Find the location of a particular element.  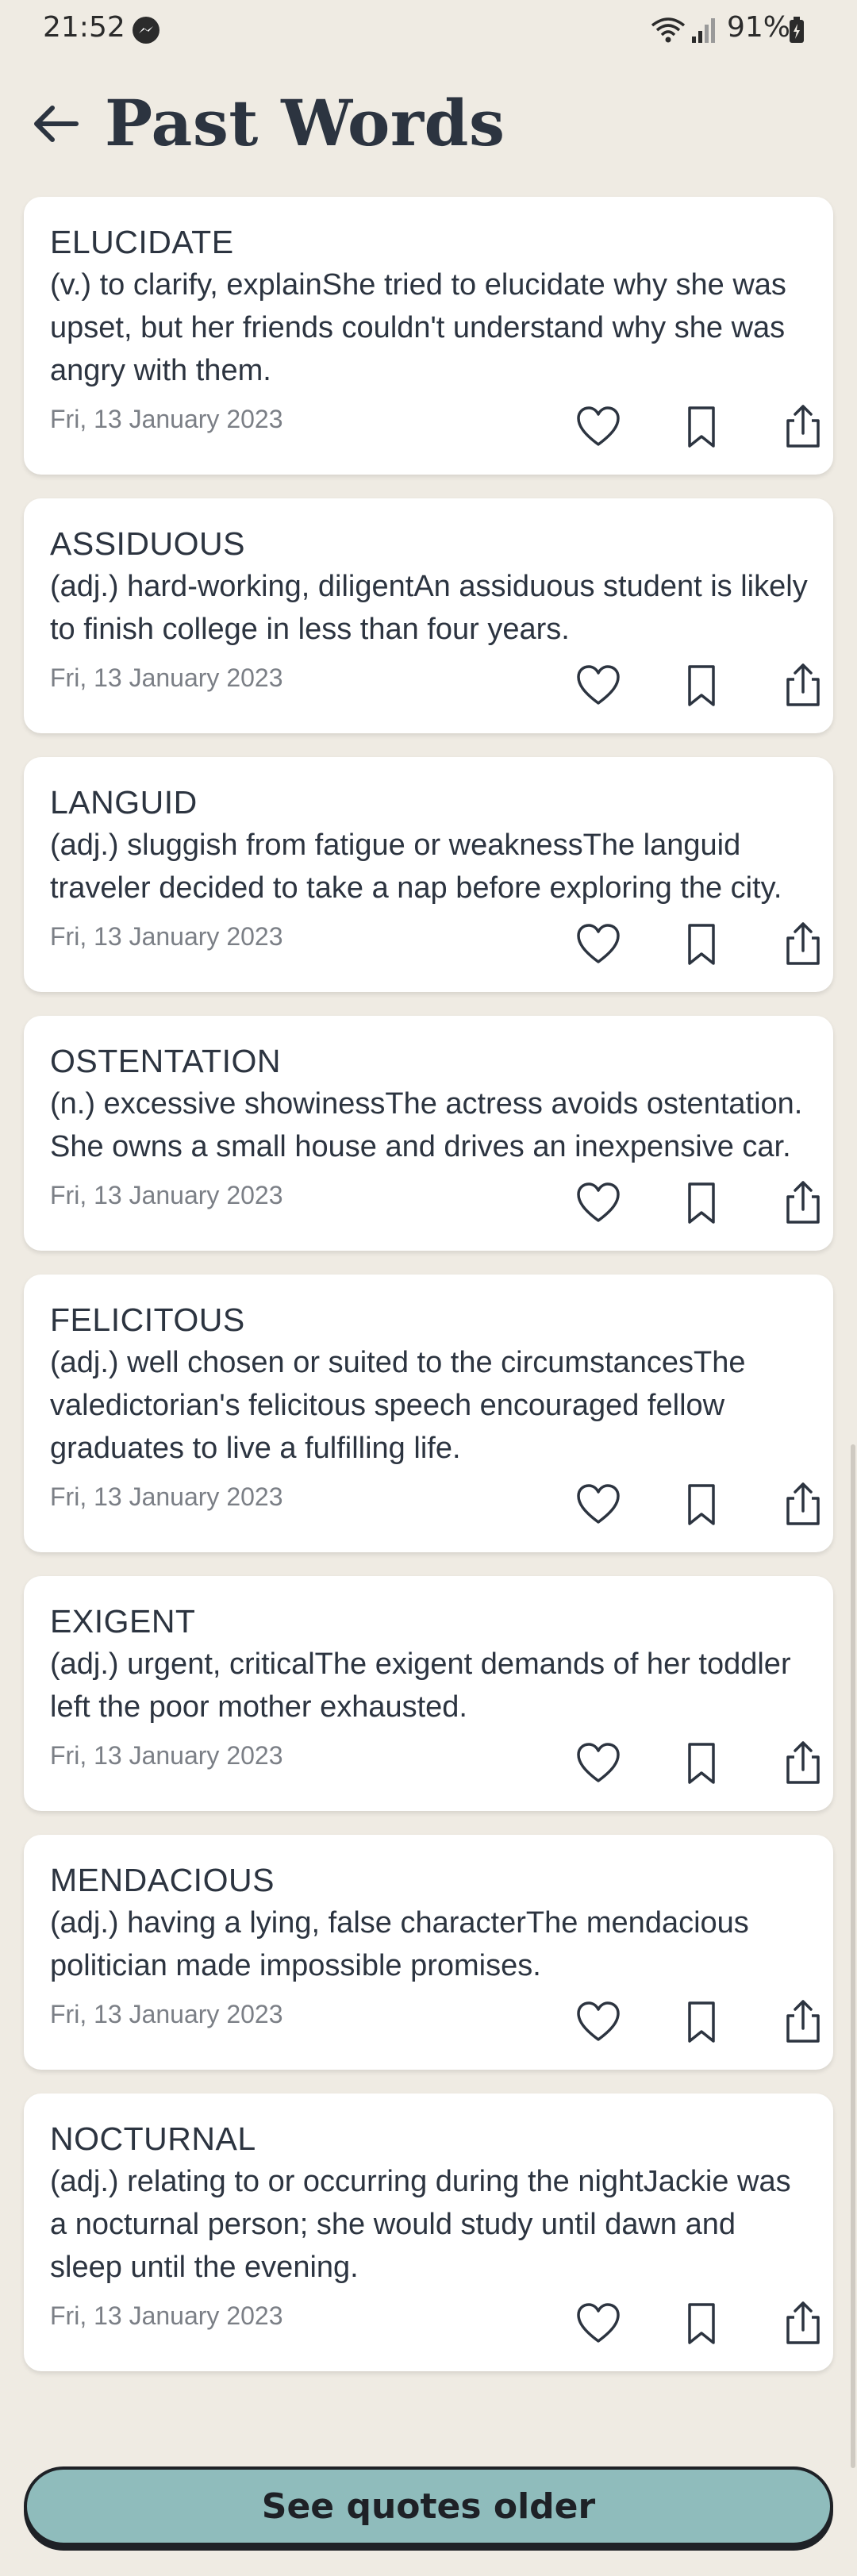

word-title: OSTENTATION is located at coordinates (165, 1061).